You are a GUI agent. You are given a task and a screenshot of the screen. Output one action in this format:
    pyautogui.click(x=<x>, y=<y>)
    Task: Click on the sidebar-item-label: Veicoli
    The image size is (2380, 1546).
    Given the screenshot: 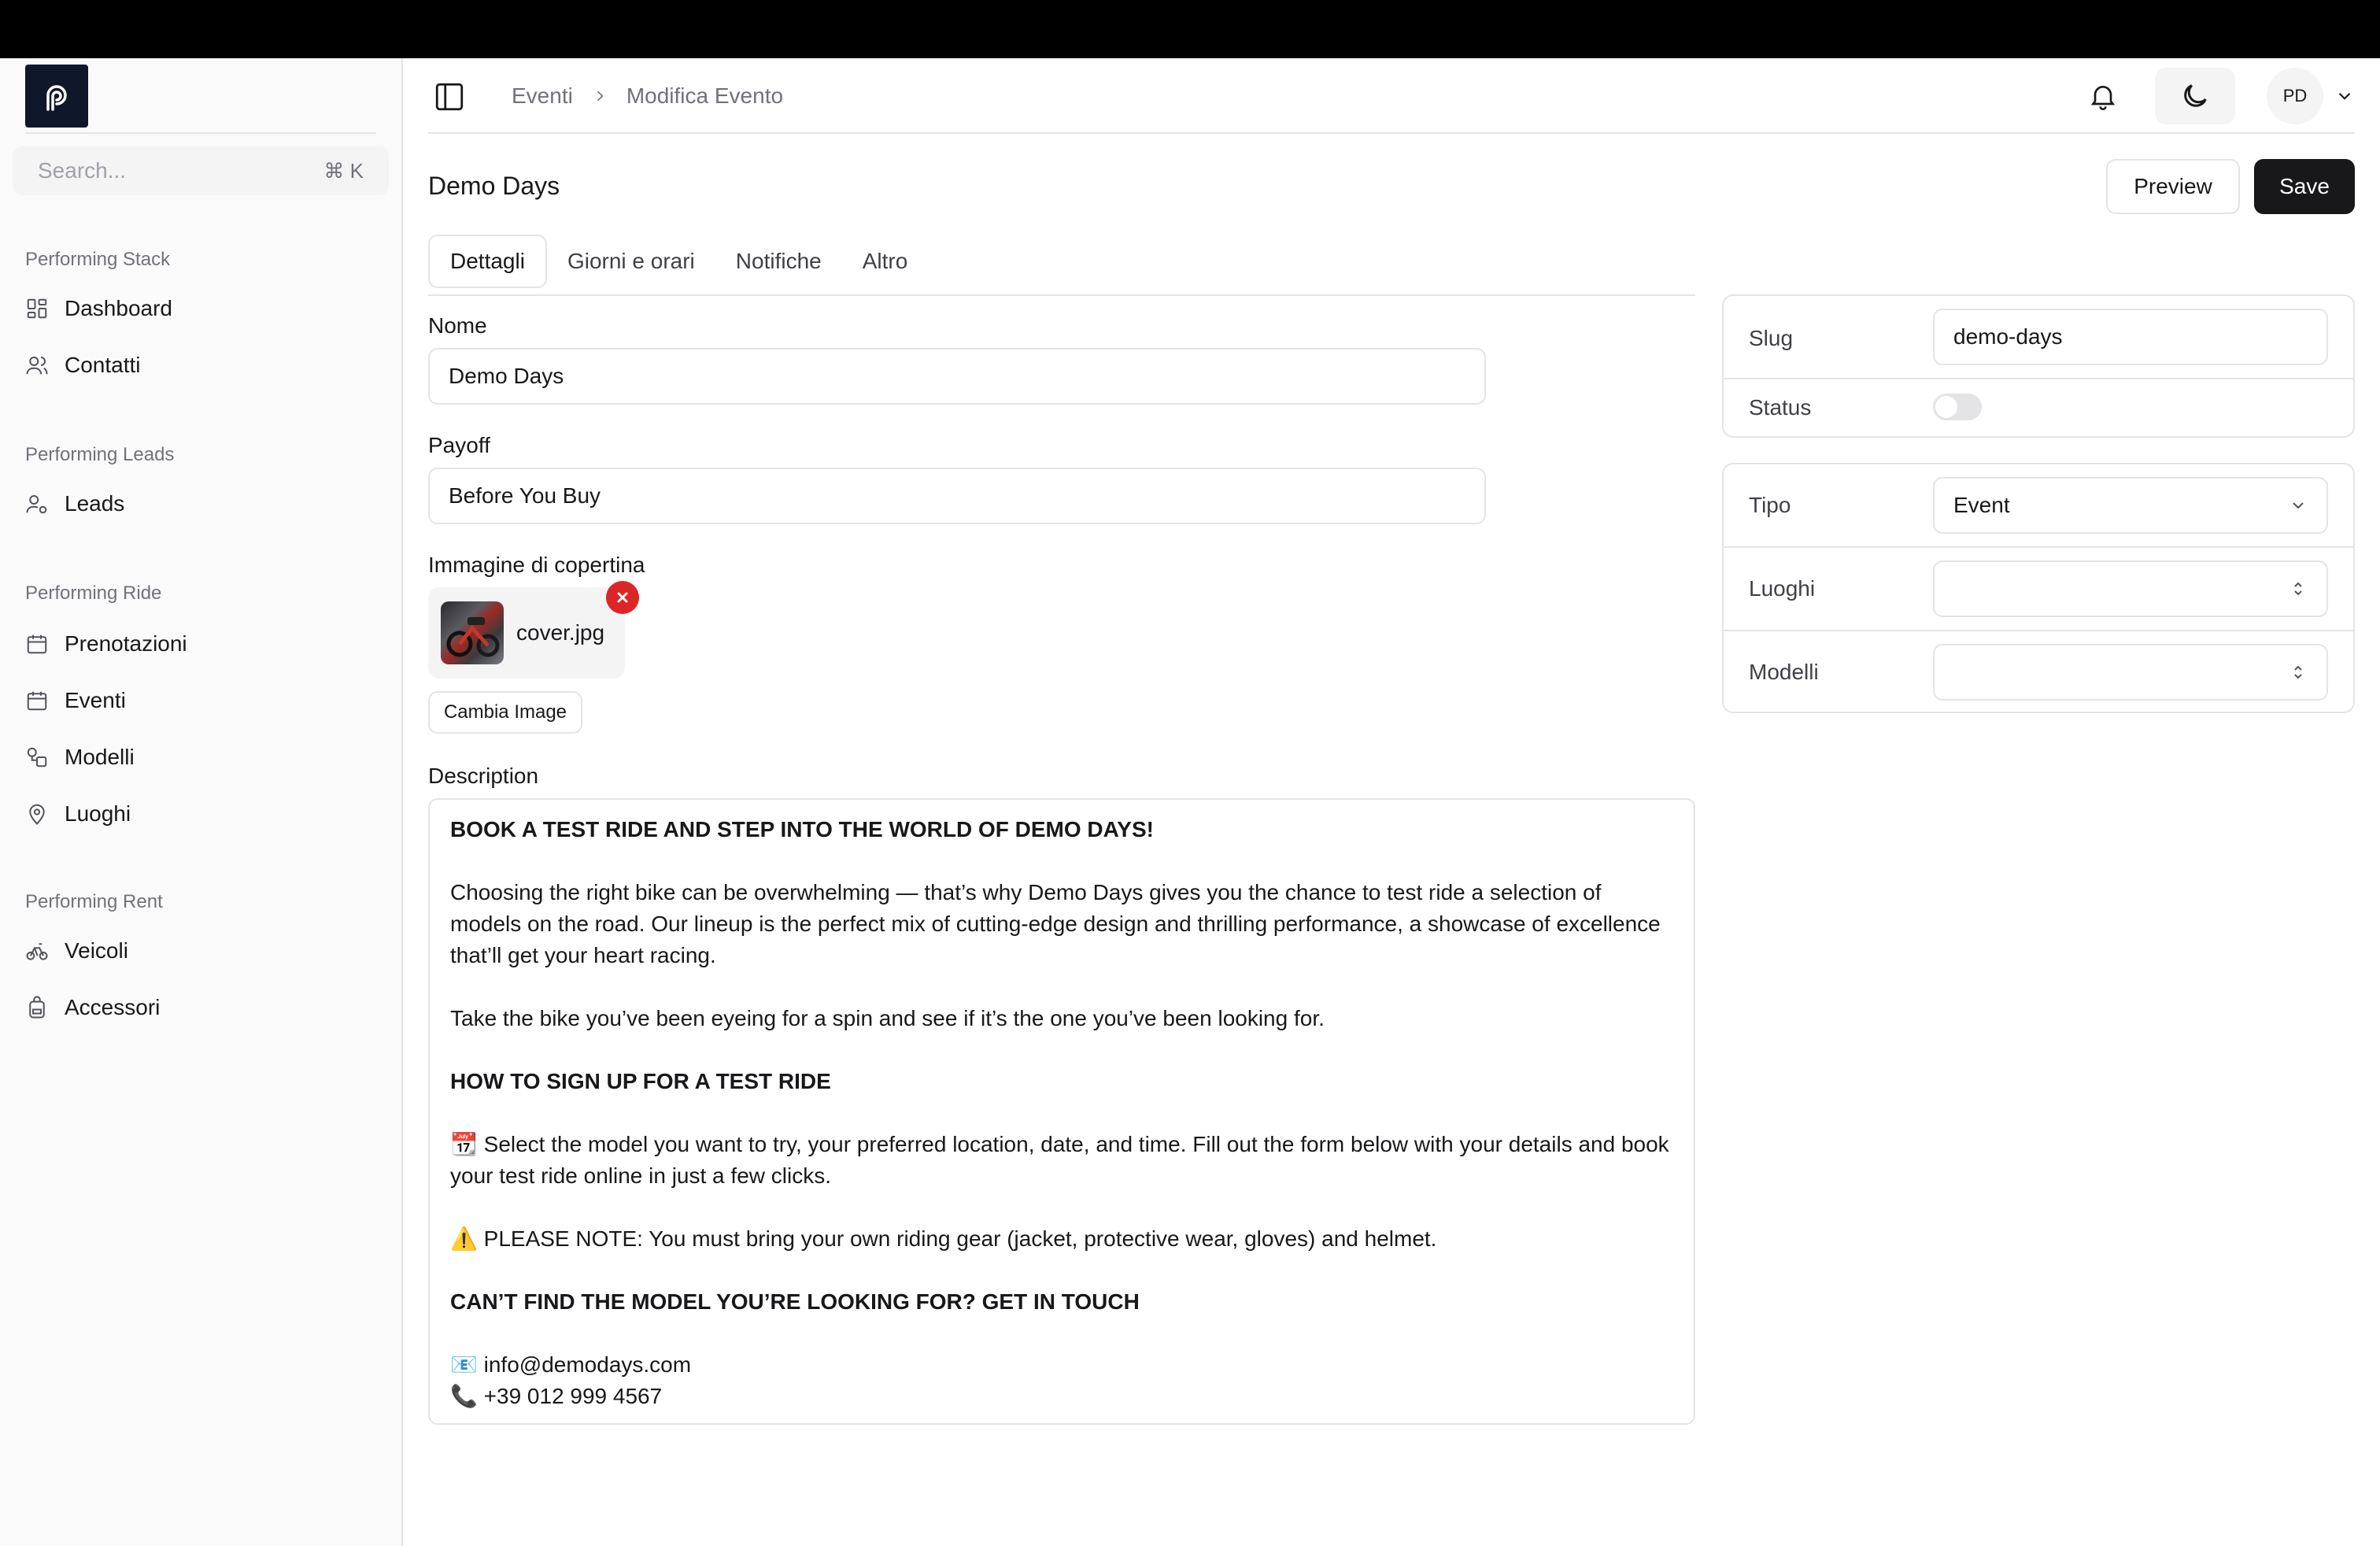 What is the action you would take?
    pyautogui.click(x=96, y=951)
    